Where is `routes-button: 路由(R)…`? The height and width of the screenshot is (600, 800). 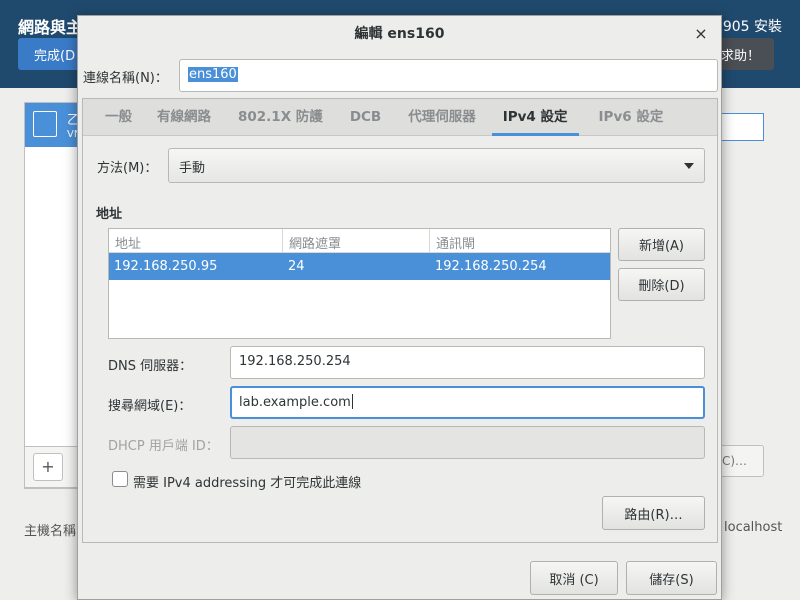 routes-button: 路由(R)… is located at coordinates (653, 513).